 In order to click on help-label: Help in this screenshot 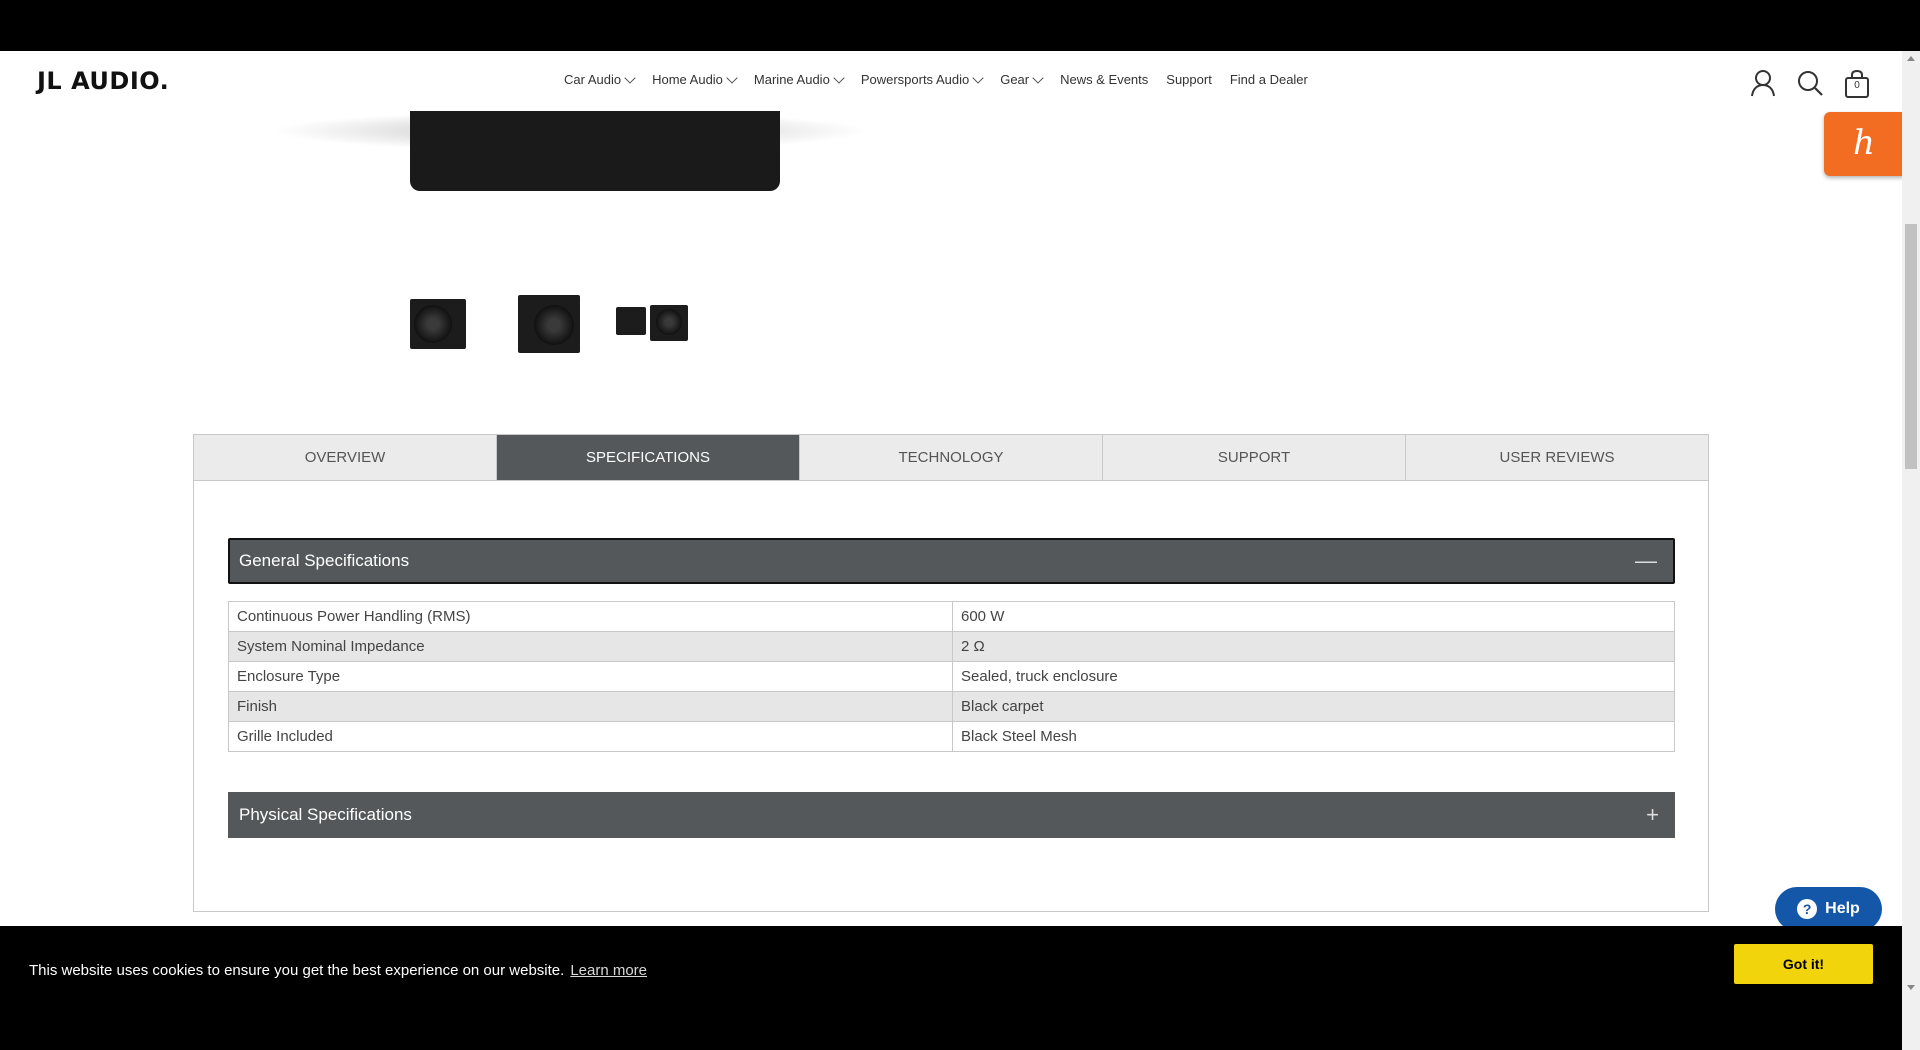, I will do `click(1842, 908)`.